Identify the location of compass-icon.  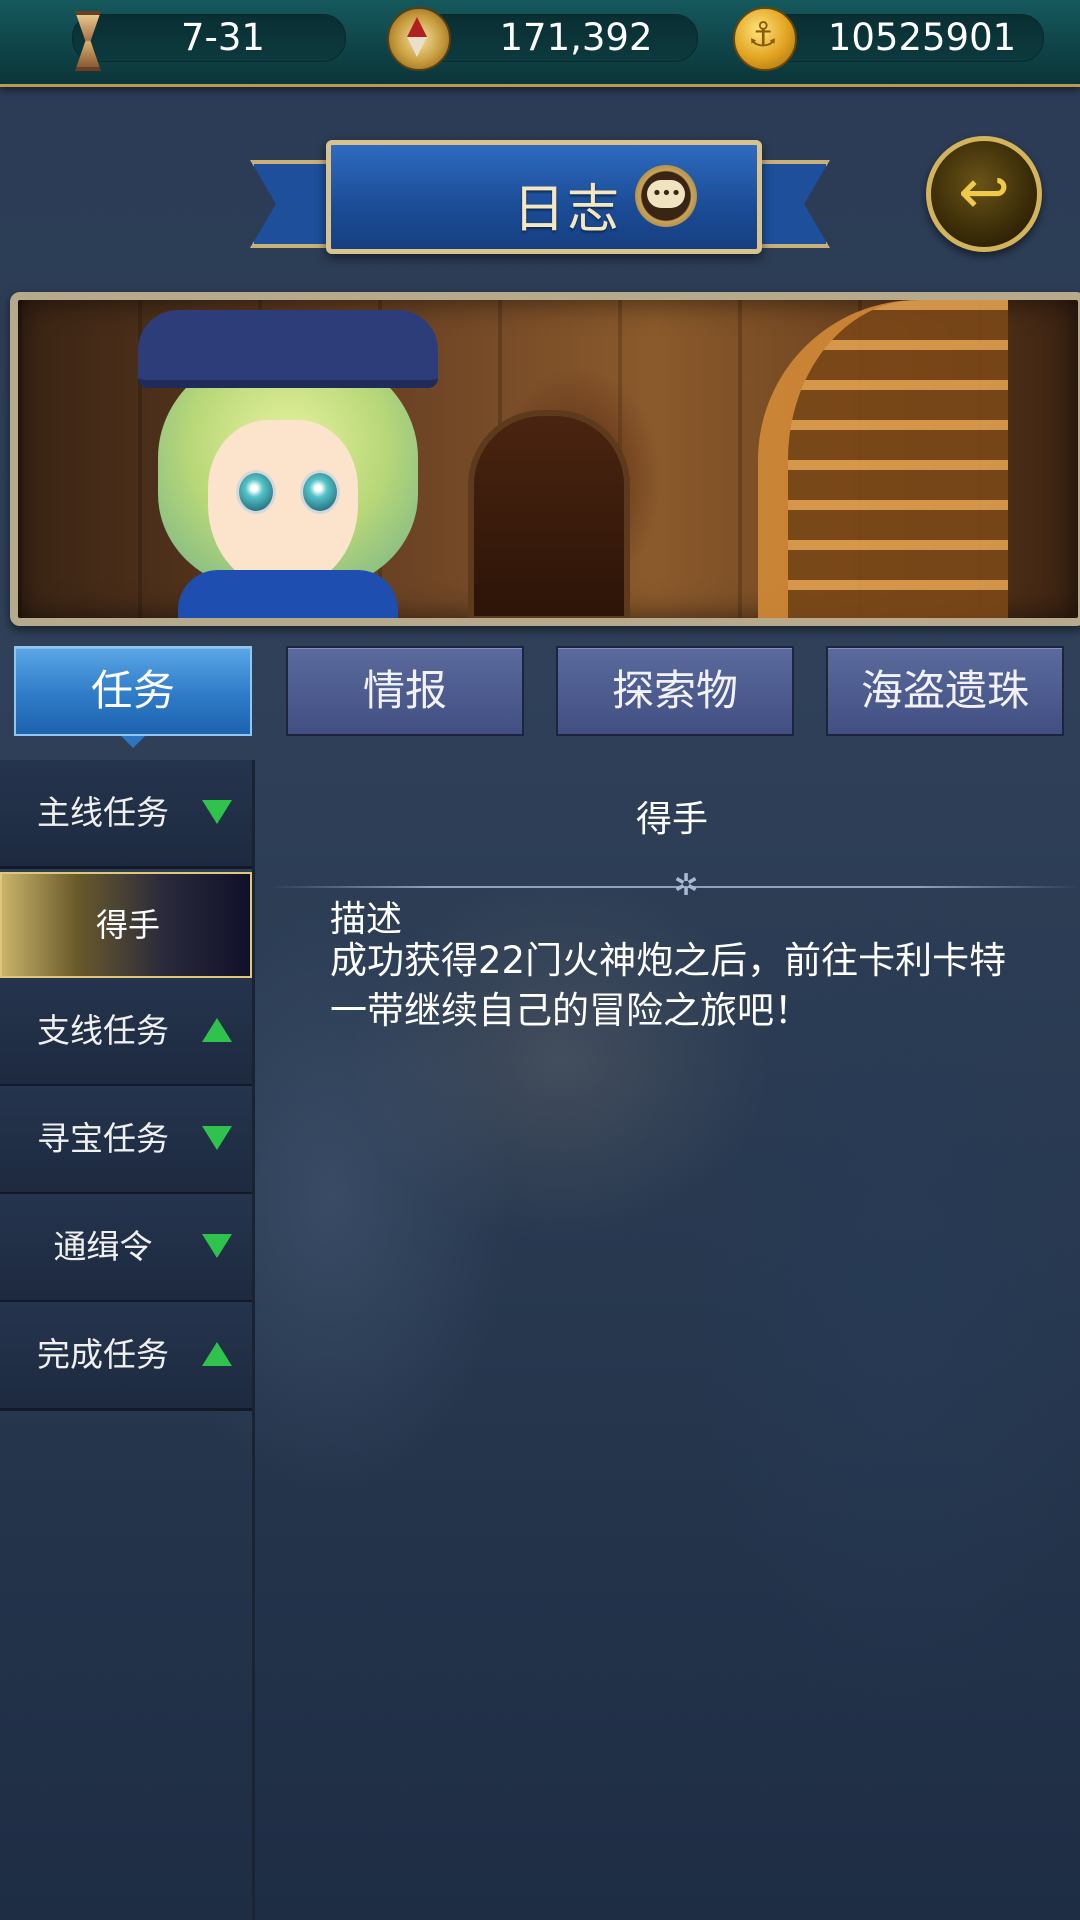
(419, 39).